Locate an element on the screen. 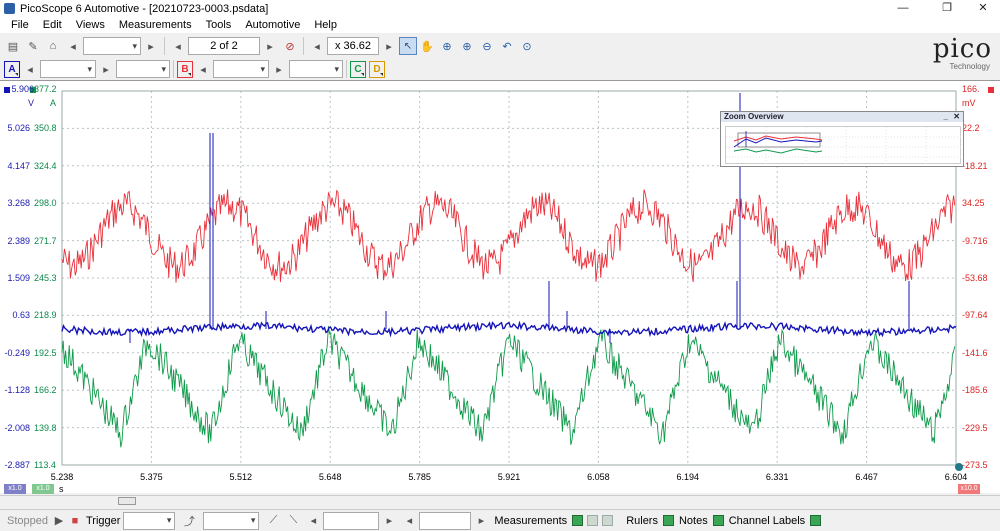  channel-labels-toggle-icon is located at coordinates (816, 520).